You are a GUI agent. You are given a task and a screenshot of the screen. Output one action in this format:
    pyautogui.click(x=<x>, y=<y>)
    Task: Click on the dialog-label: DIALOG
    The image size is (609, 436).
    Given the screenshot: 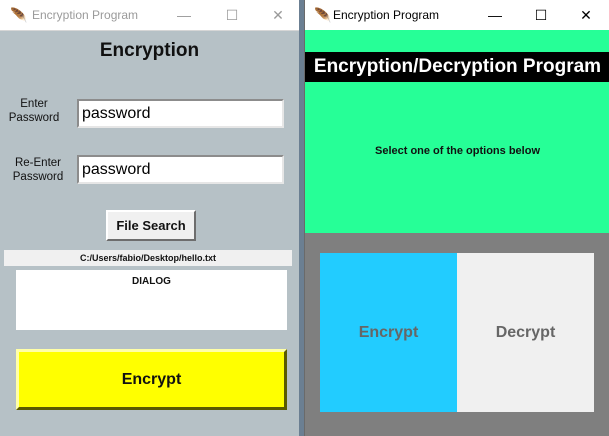 What is the action you would take?
    pyautogui.click(x=151, y=281)
    